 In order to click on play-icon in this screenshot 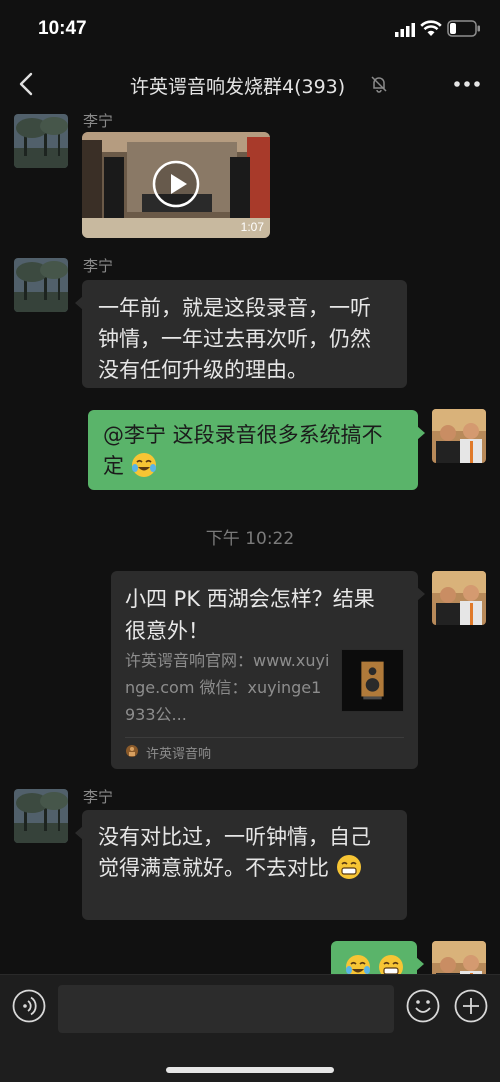, I will do `click(176, 184)`.